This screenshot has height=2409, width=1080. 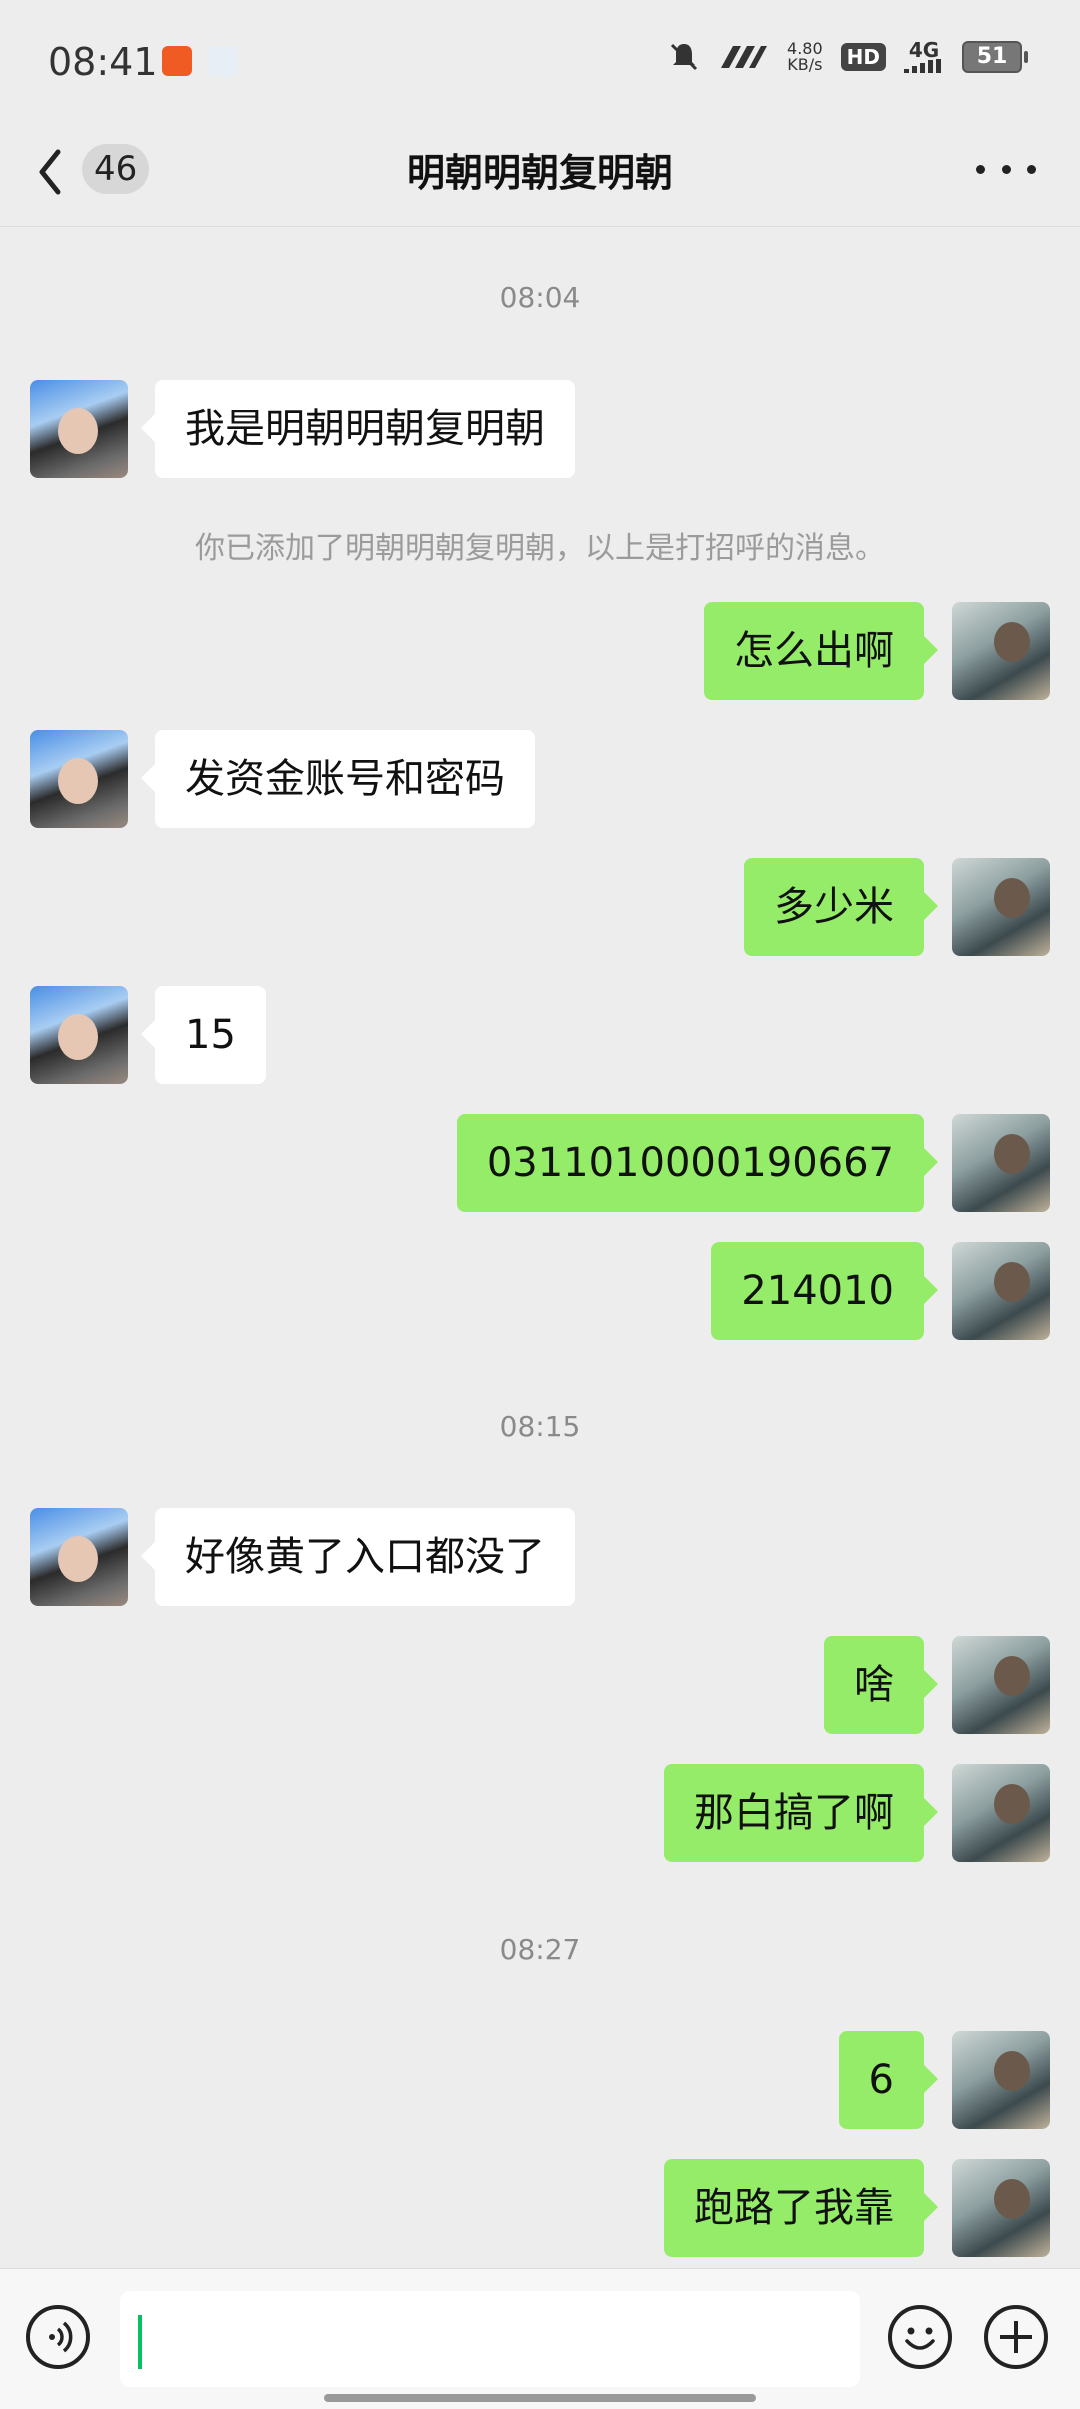 I want to click on timestamp: 08:27, so click(x=540, y=1949).